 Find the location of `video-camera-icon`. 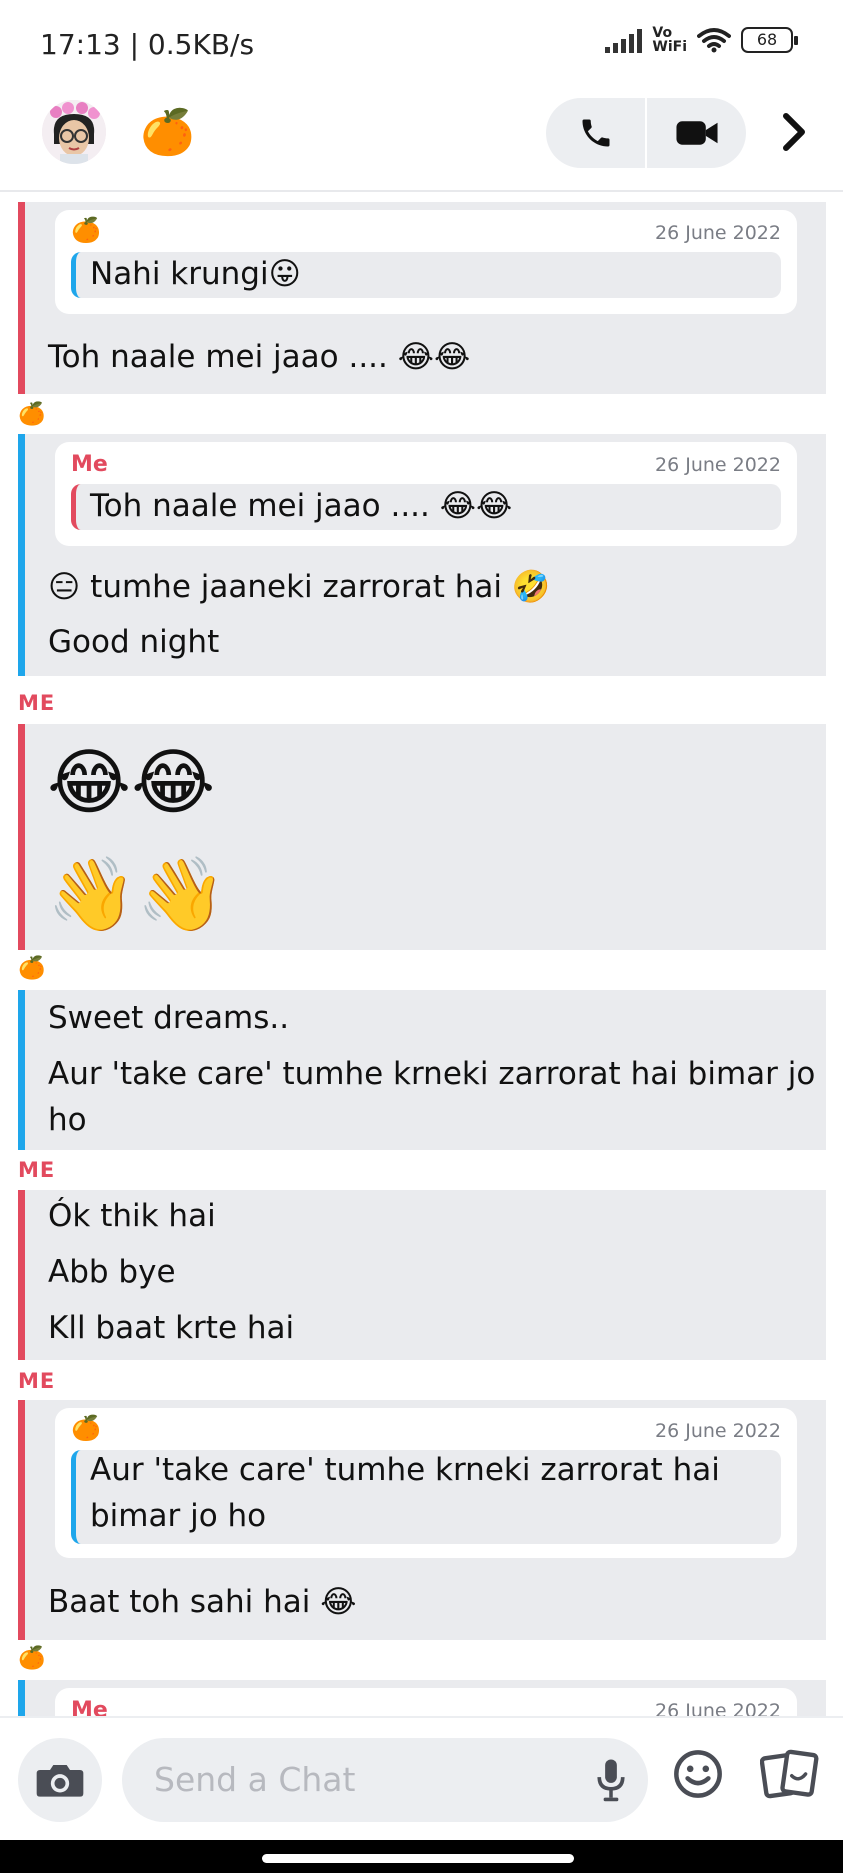

video-camera-icon is located at coordinates (696, 133).